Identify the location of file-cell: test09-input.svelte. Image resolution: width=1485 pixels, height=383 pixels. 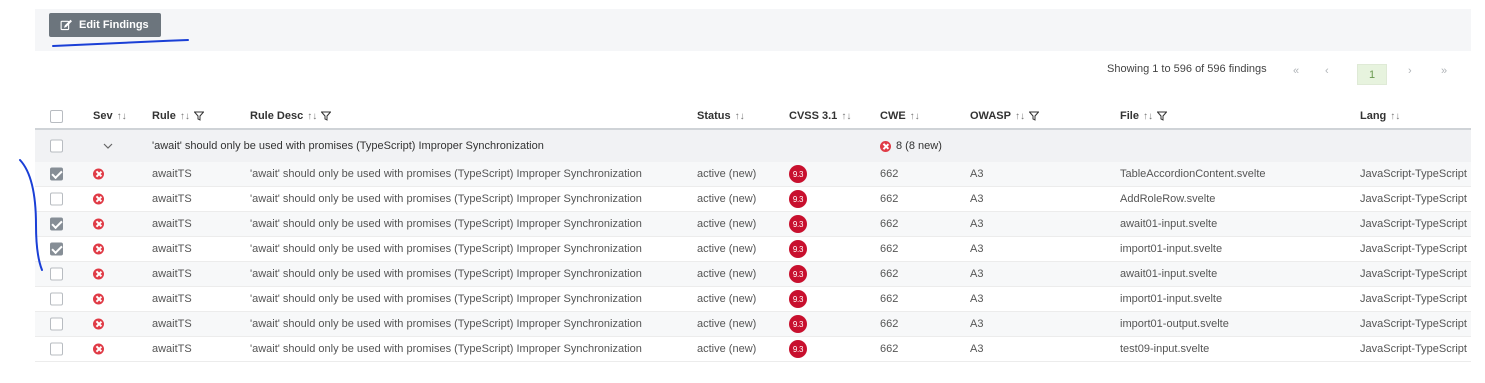
(1165, 349).